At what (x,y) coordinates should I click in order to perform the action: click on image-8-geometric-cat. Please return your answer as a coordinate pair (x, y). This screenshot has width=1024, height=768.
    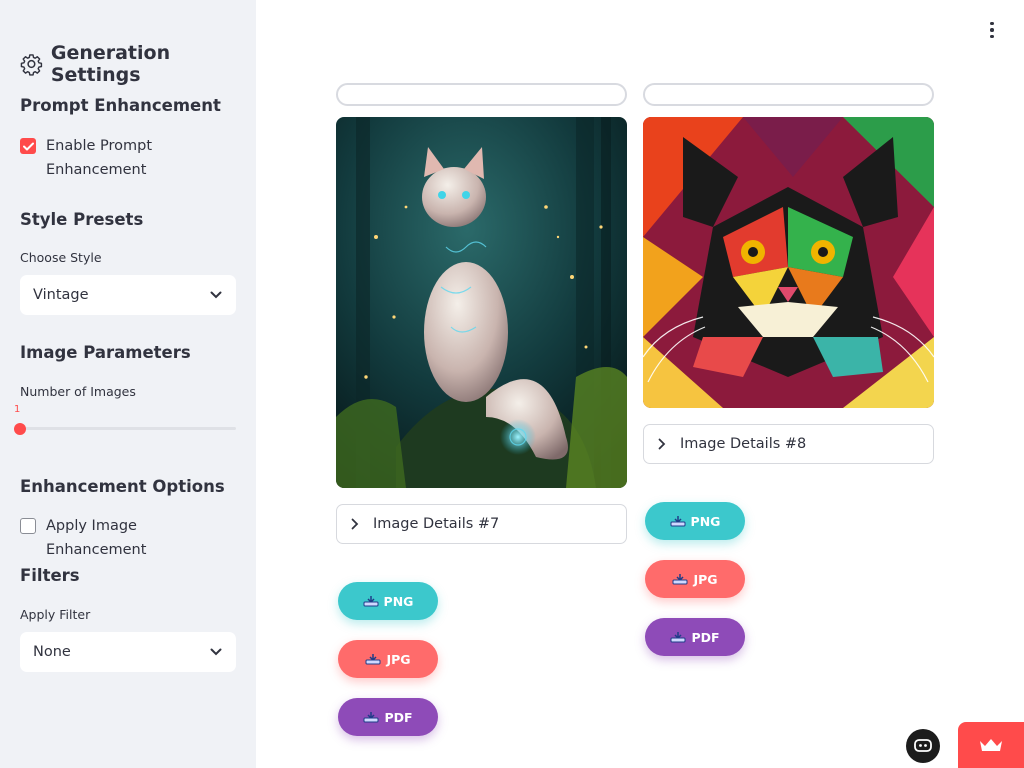
    Looking at the image, I should click on (788, 262).